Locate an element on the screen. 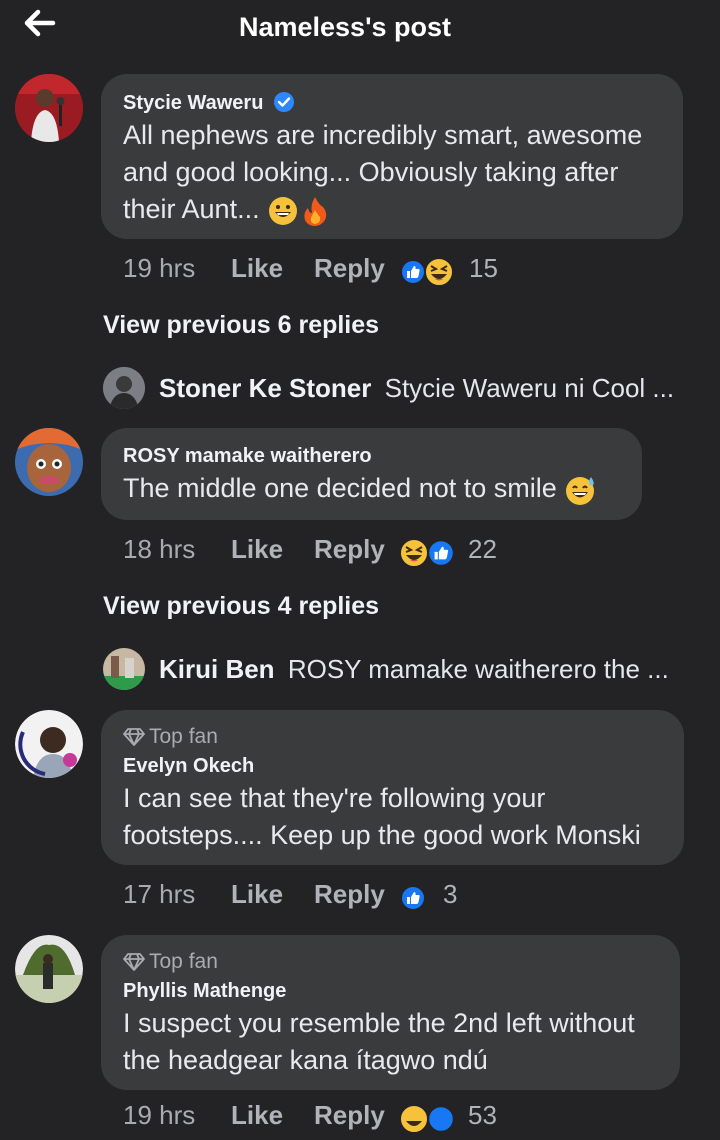 This screenshot has width=720, height=1140. top-bar: Nameless's post is located at coordinates (360, 28).